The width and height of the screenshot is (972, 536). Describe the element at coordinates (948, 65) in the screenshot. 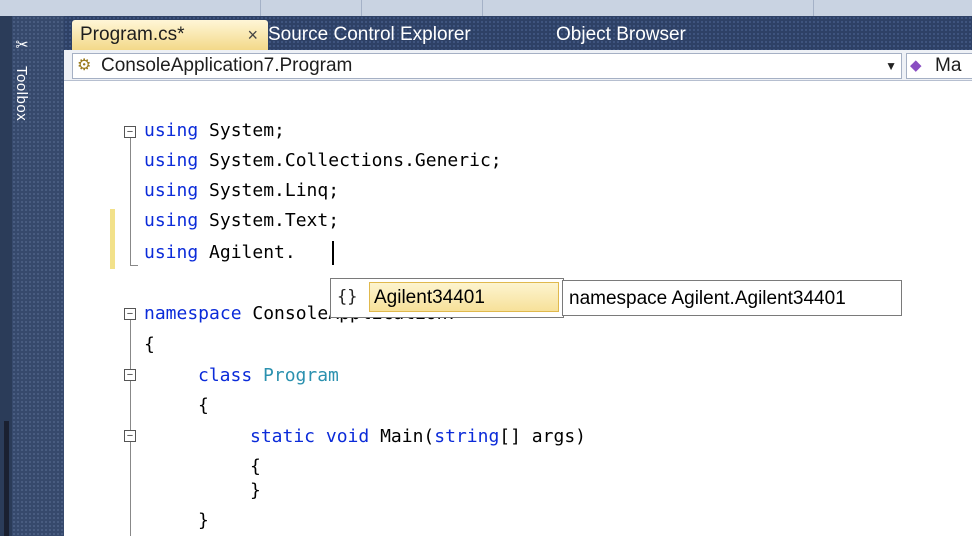

I see `member-dropdown-value: Ma` at that location.